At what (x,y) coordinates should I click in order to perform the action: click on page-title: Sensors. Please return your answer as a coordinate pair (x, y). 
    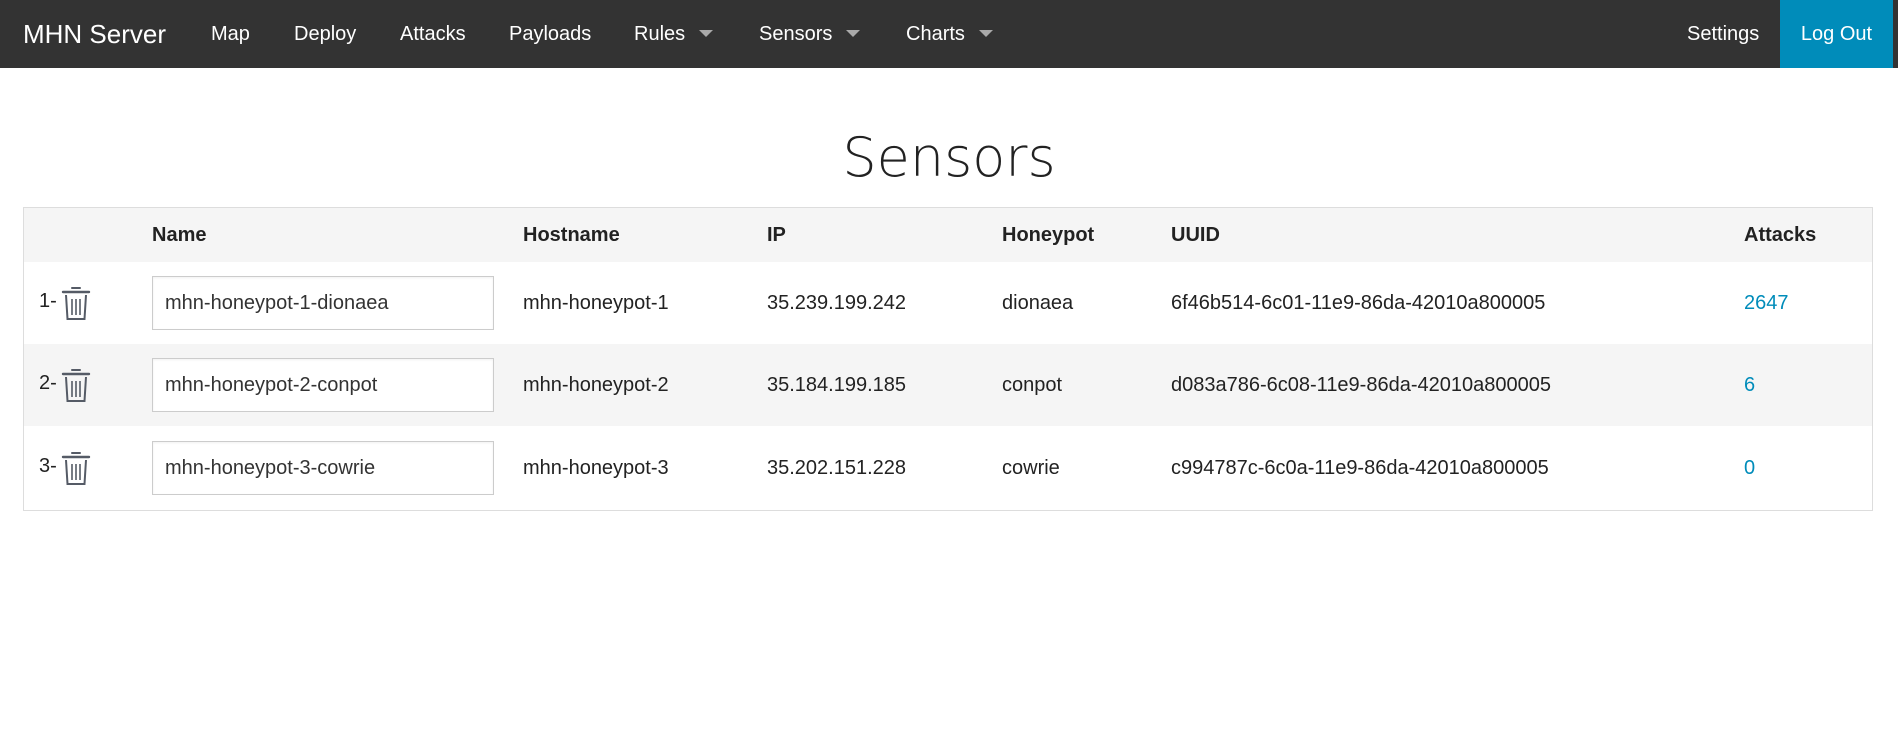
    Looking at the image, I should click on (949, 157).